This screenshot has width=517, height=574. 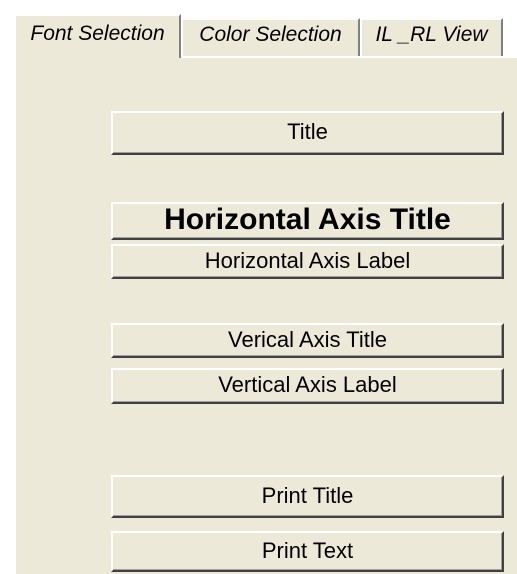 I want to click on tab-color-selection: Color Selection, so click(x=270, y=37).